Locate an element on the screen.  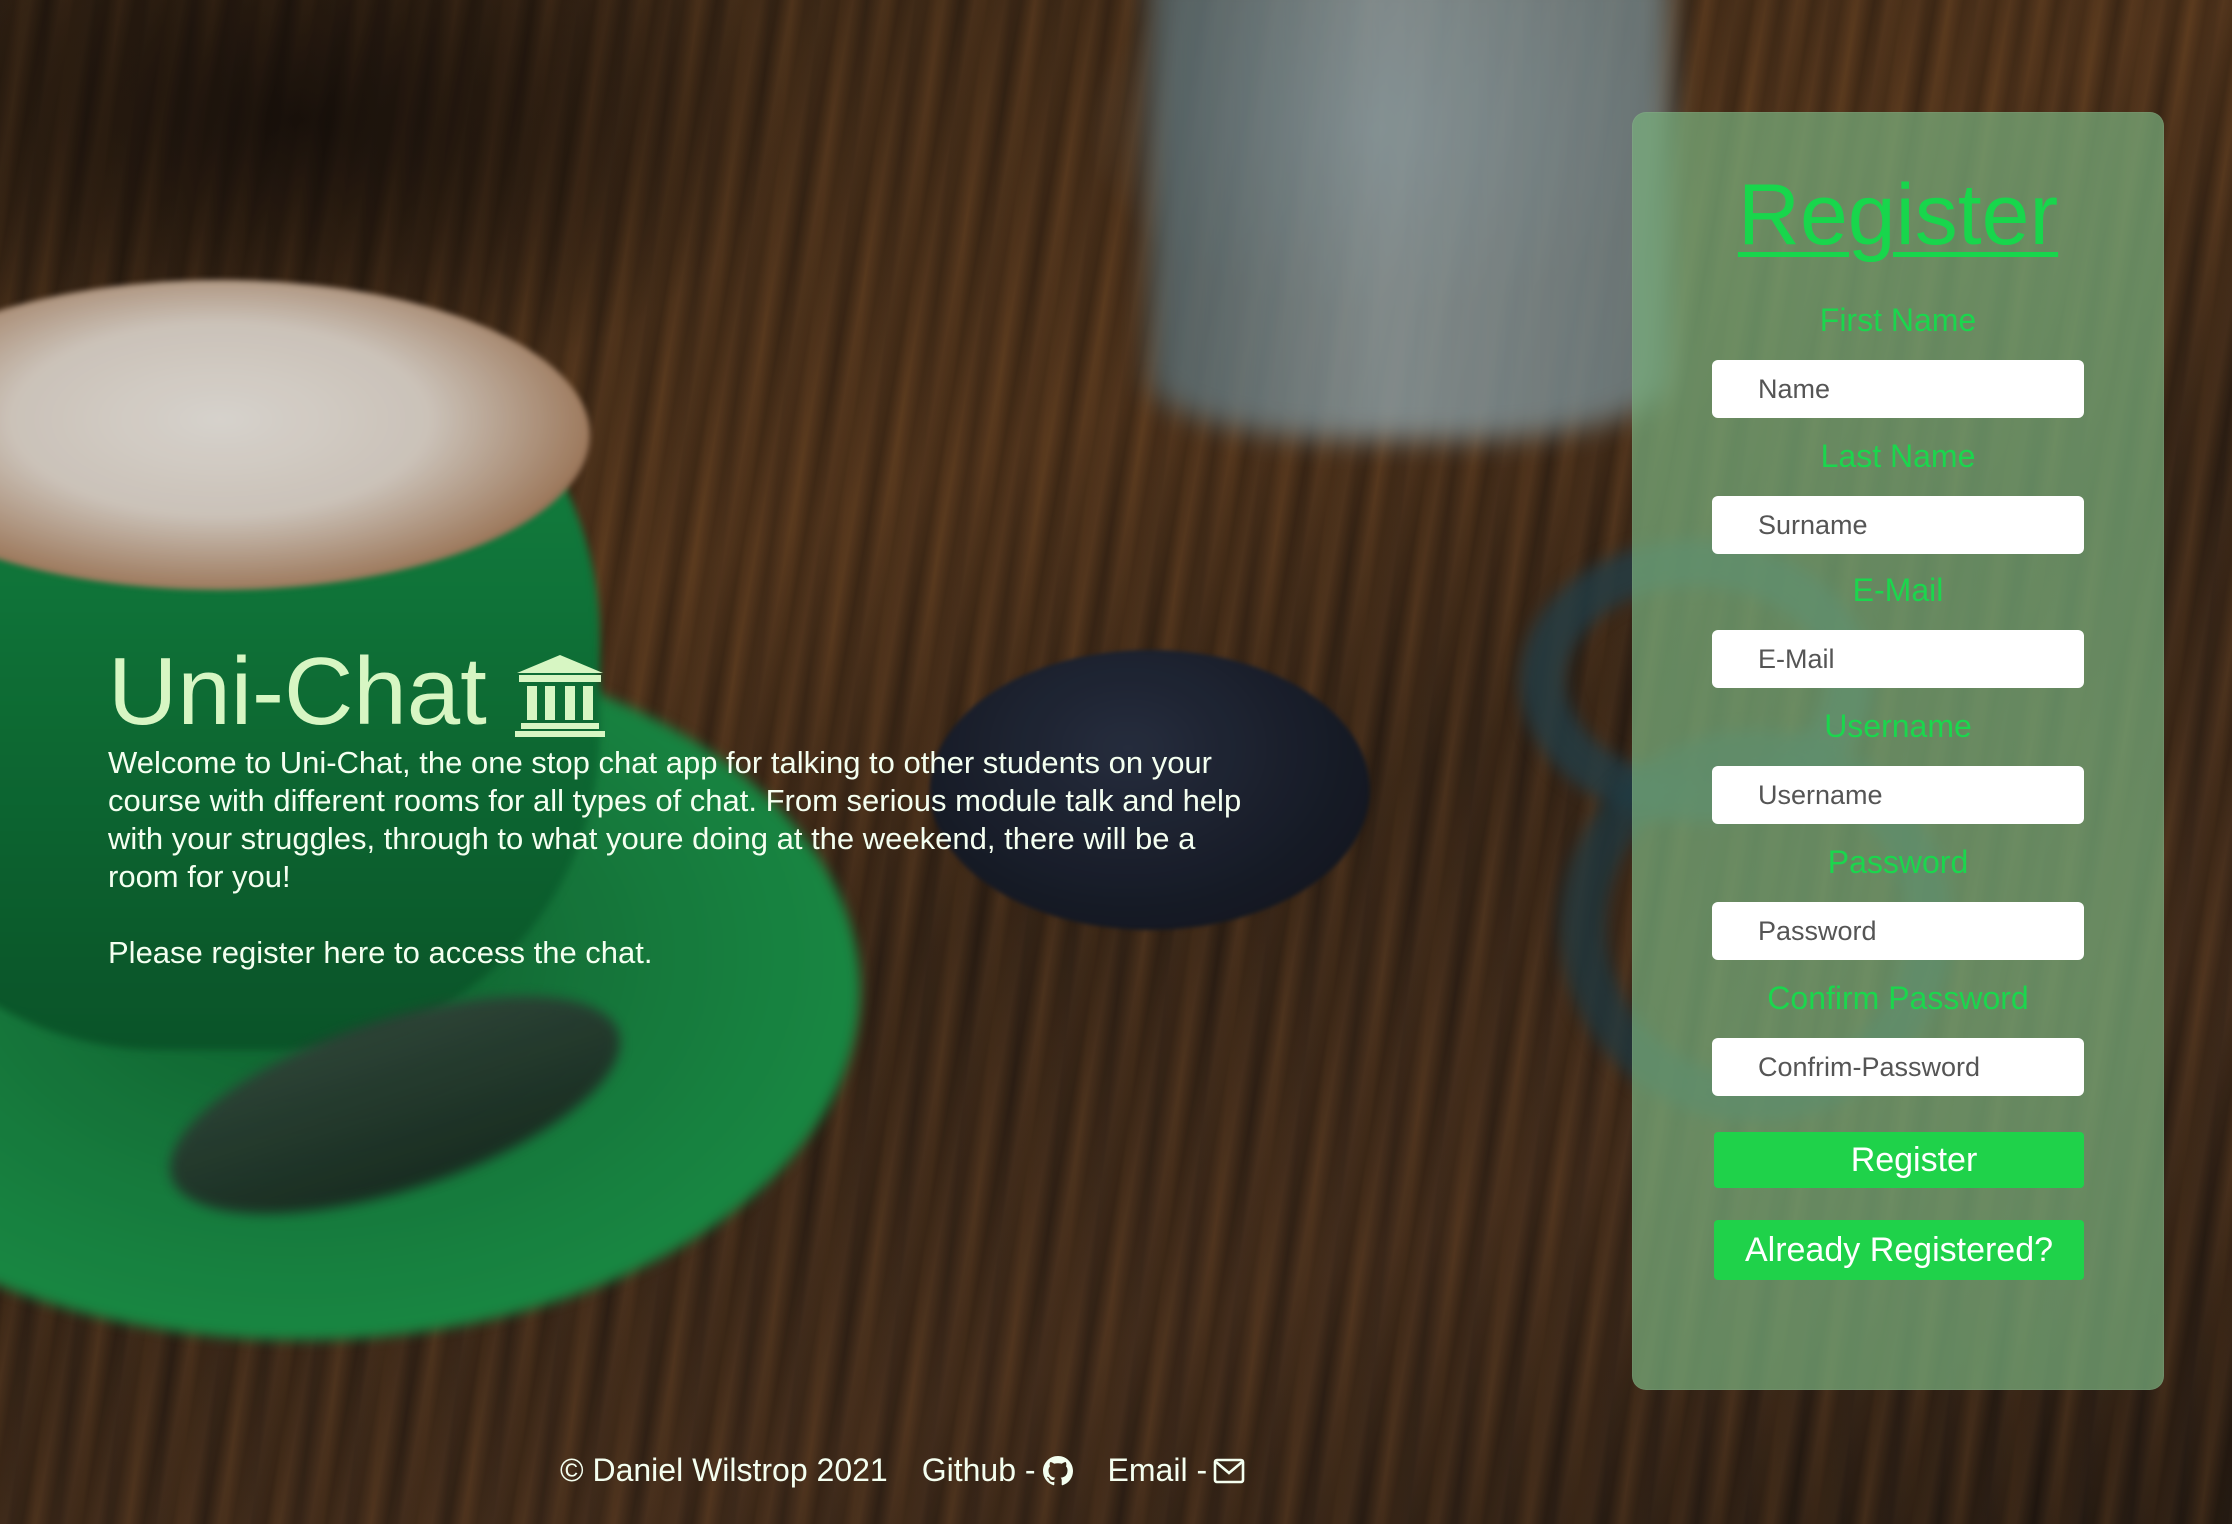
confirm-password-label: Confirm Password is located at coordinates (1898, 998).